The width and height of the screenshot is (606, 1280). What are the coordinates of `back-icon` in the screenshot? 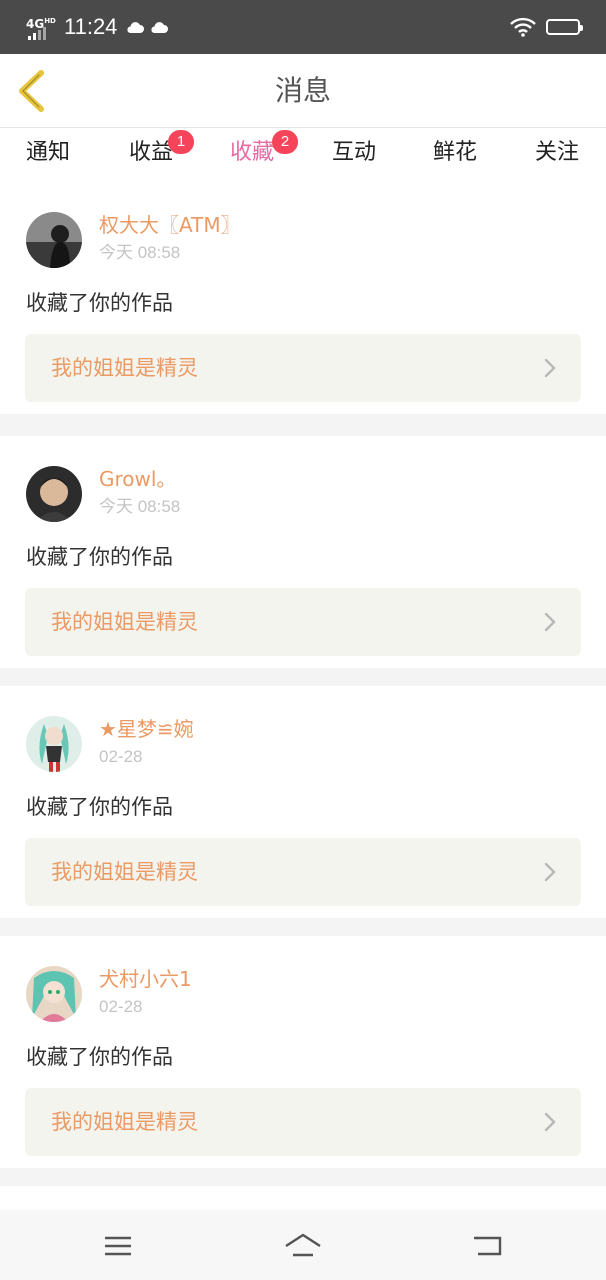 It's located at (488, 1246).